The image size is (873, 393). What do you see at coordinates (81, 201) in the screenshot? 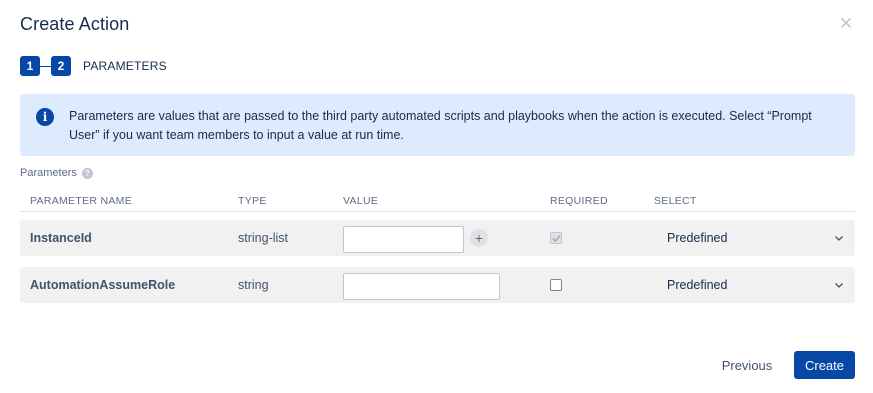
I see `header-parameter-name: PARAMETER NAME` at bounding box center [81, 201].